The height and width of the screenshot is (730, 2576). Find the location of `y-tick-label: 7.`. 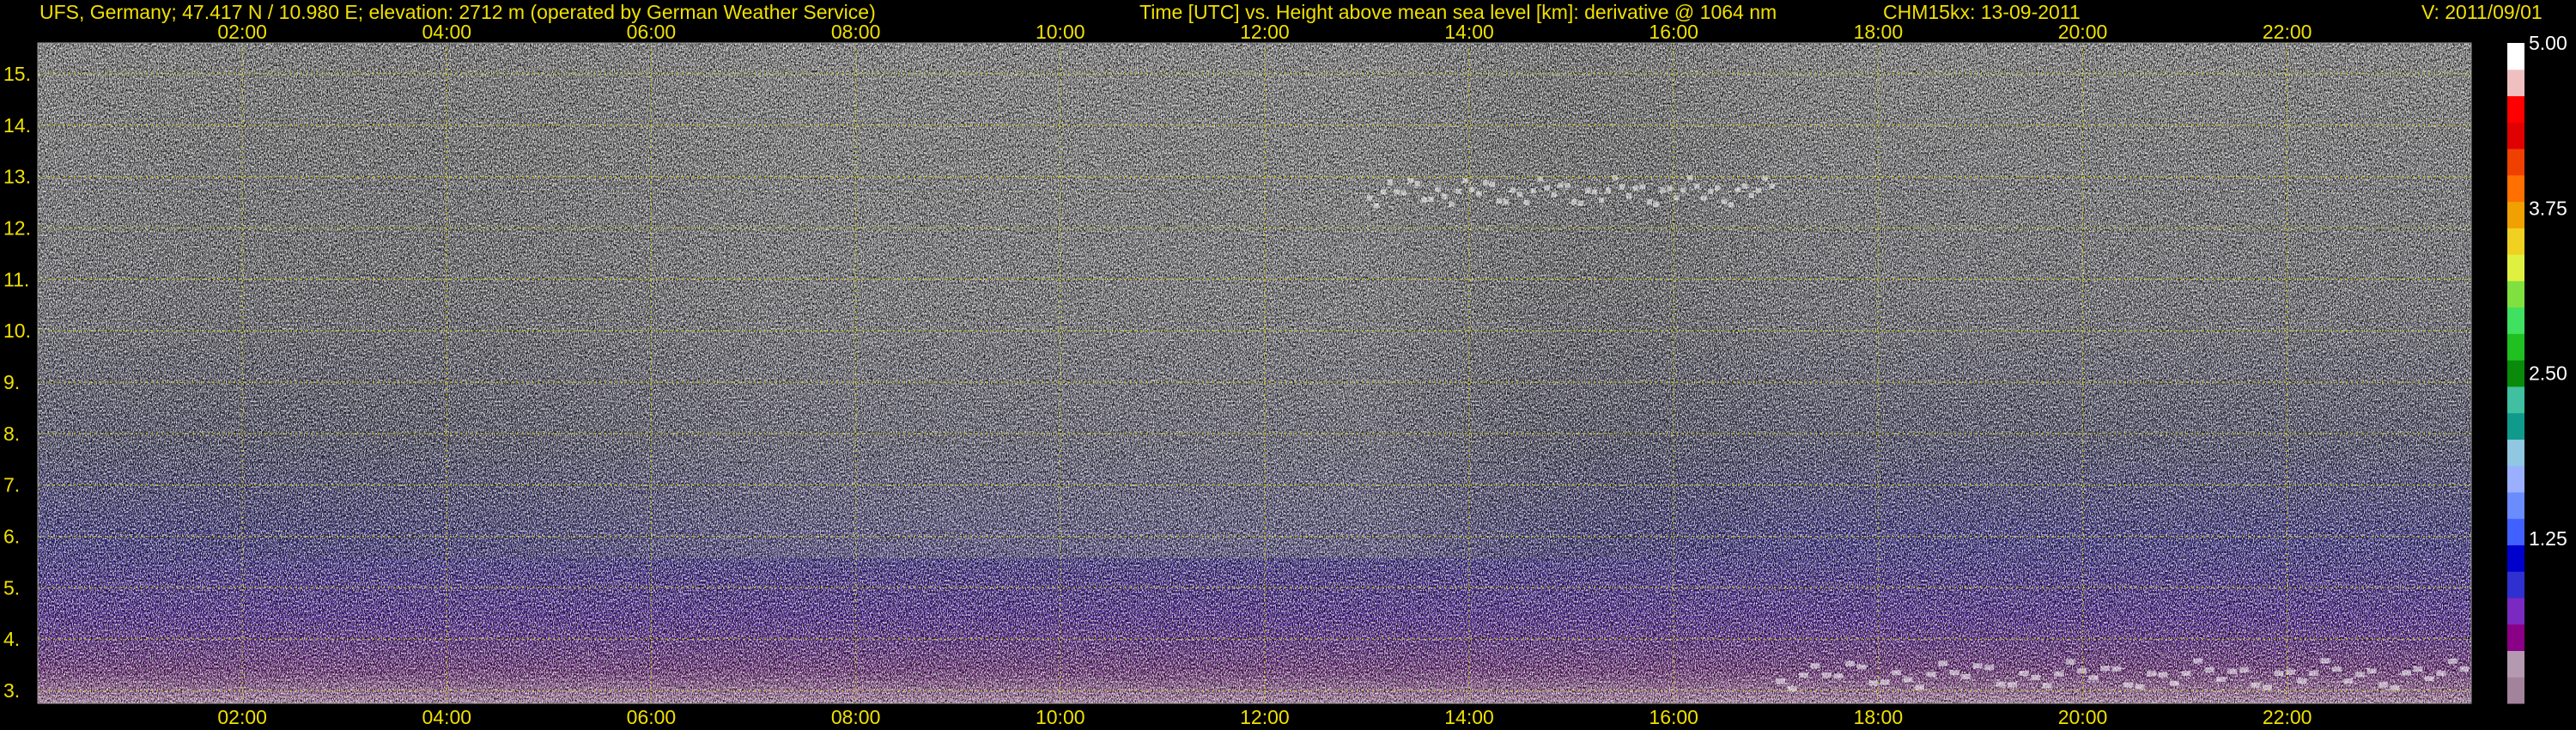

y-tick-label: 7. is located at coordinates (11, 485).